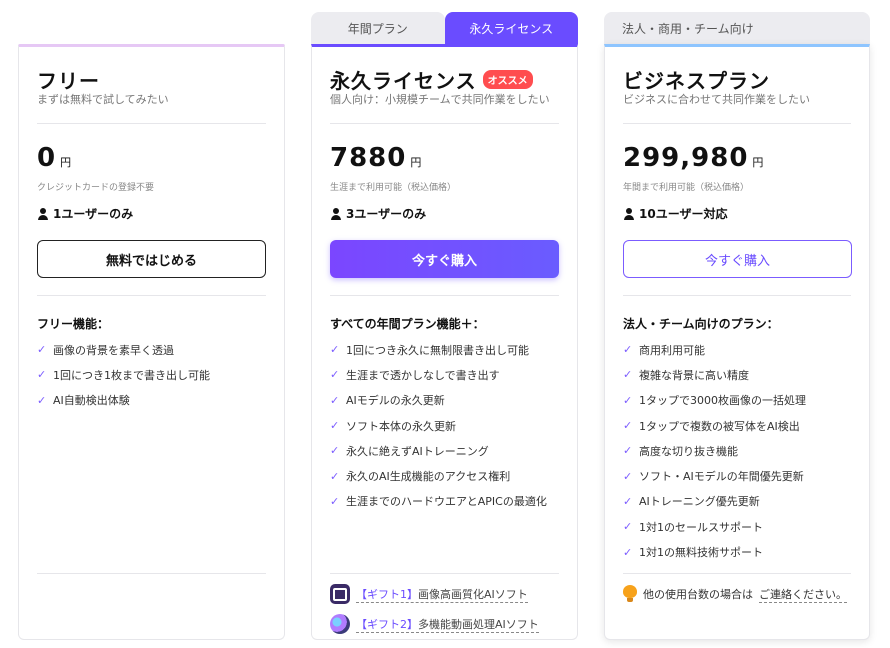 Image resolution: width=890 pixels, height=648 pixels. I want to click on gift-tag: 【ギフト2】, so click(387, 624).